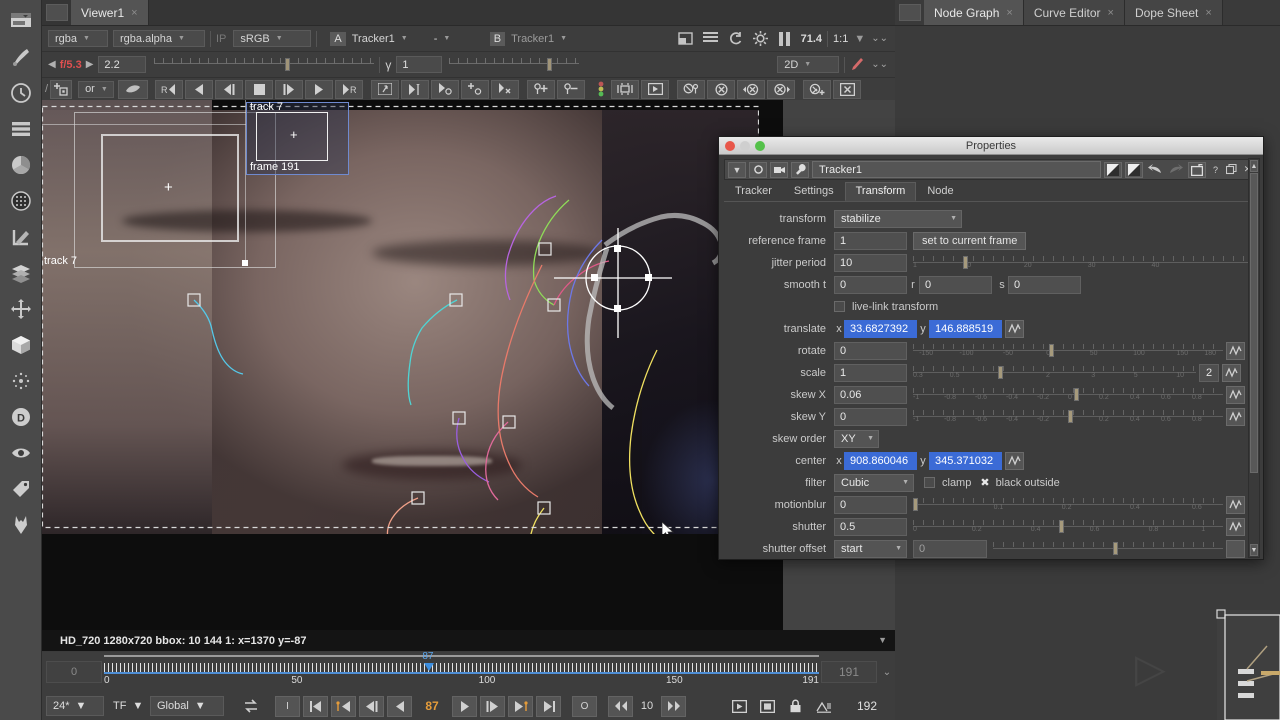 The height and width of the screenshot is (720, 1280). I want to click on transform-nodes-icon, so click(21, 309).